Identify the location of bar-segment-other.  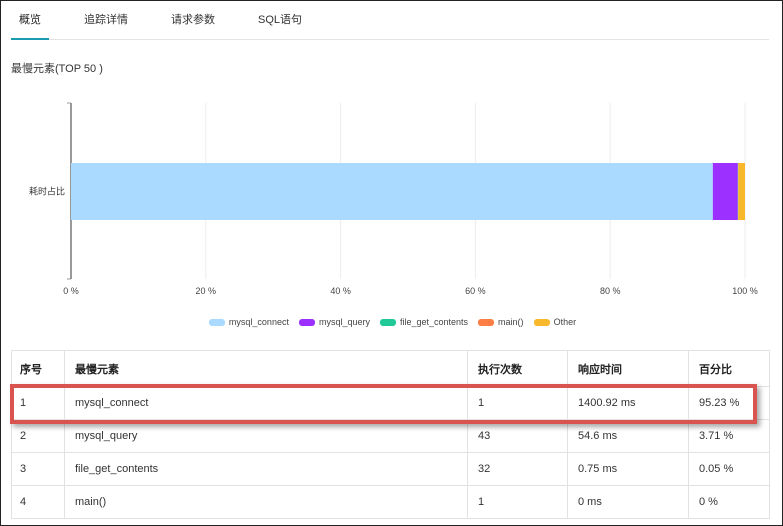
(741, 191).